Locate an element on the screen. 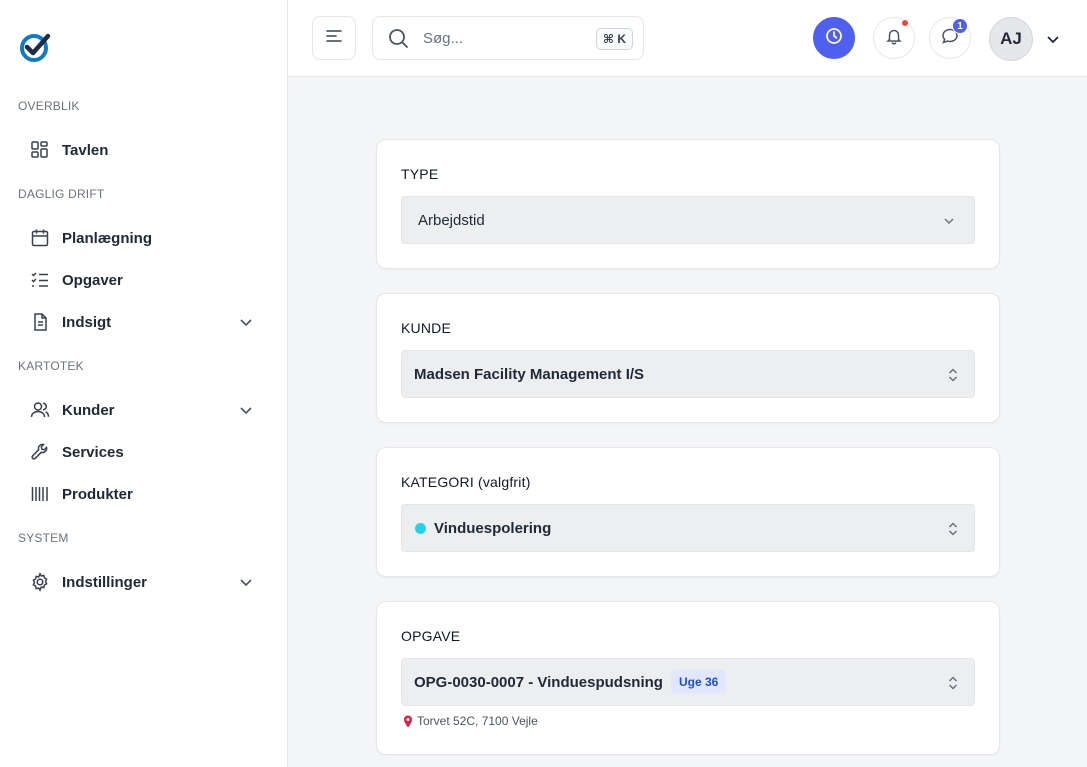 The image size is (1087, 767). menu-icon is located at coordinates (334, 38).